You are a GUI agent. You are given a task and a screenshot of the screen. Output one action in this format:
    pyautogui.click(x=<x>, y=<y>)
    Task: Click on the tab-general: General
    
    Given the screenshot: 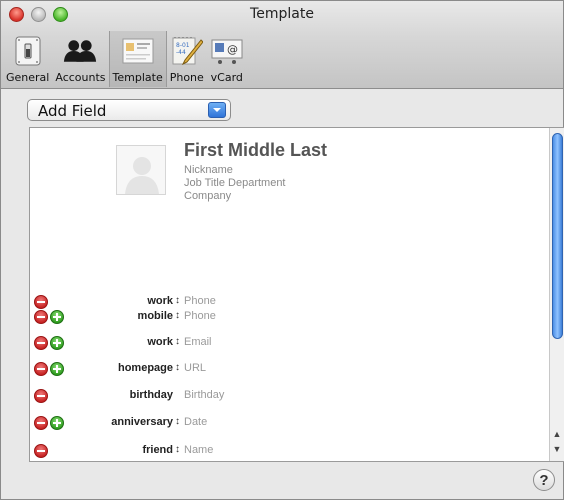 What is the action you would take?
    pyautogui.click(x=27, y=59)
    